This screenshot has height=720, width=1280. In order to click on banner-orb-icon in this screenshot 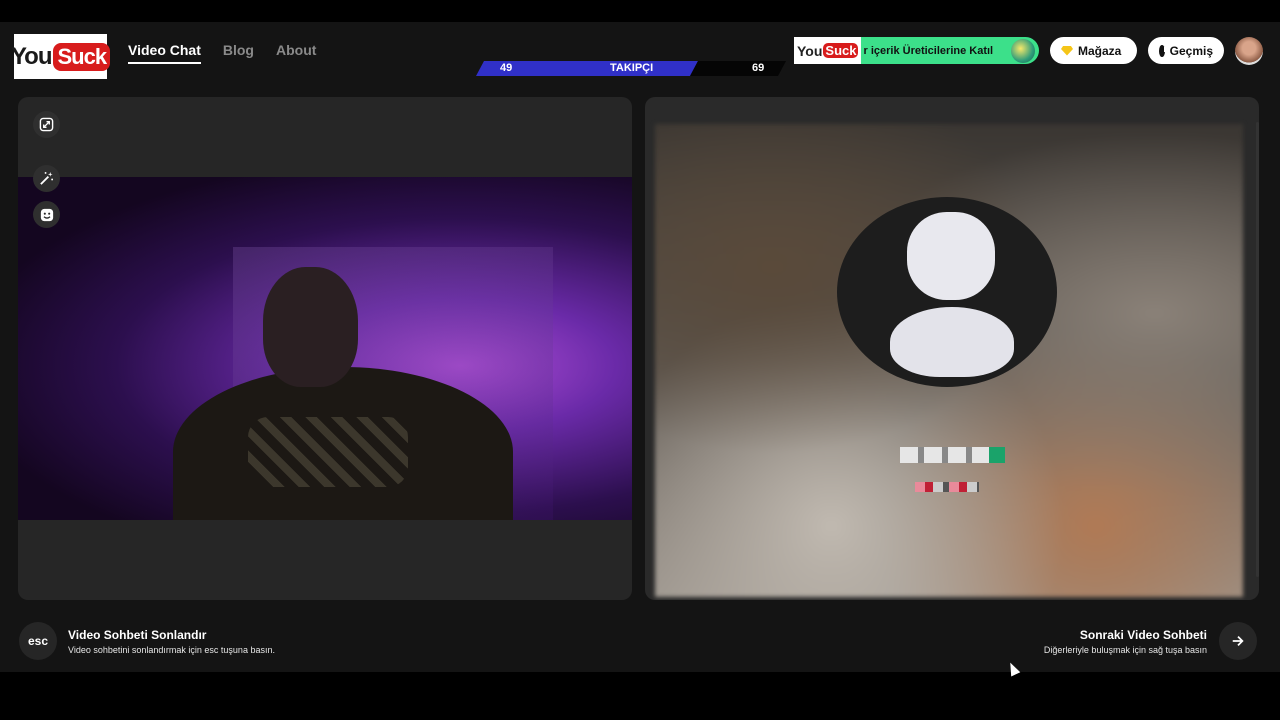, I will do `click(1023, 50)`.